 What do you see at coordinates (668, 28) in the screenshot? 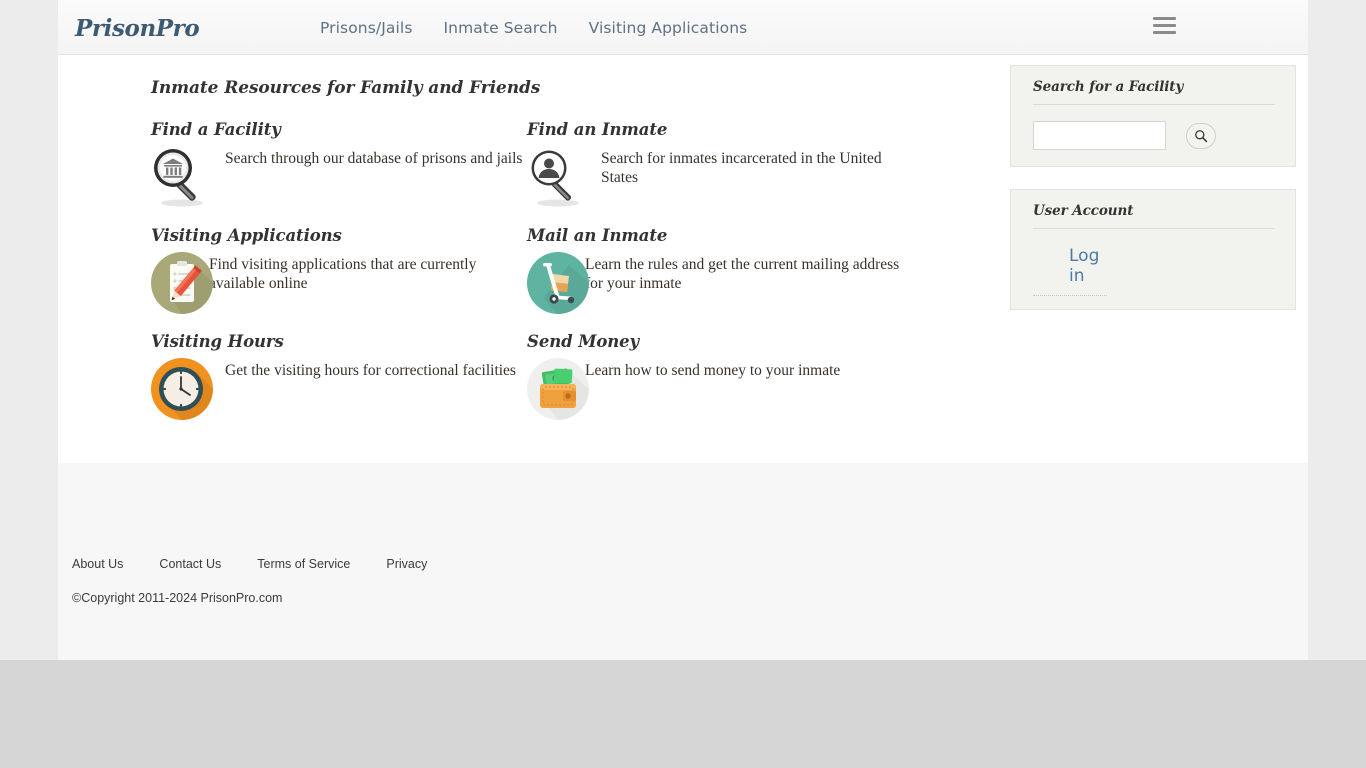
I see `nav-visiting-applications: Visiting Applications` at bounding box center [668, 28].